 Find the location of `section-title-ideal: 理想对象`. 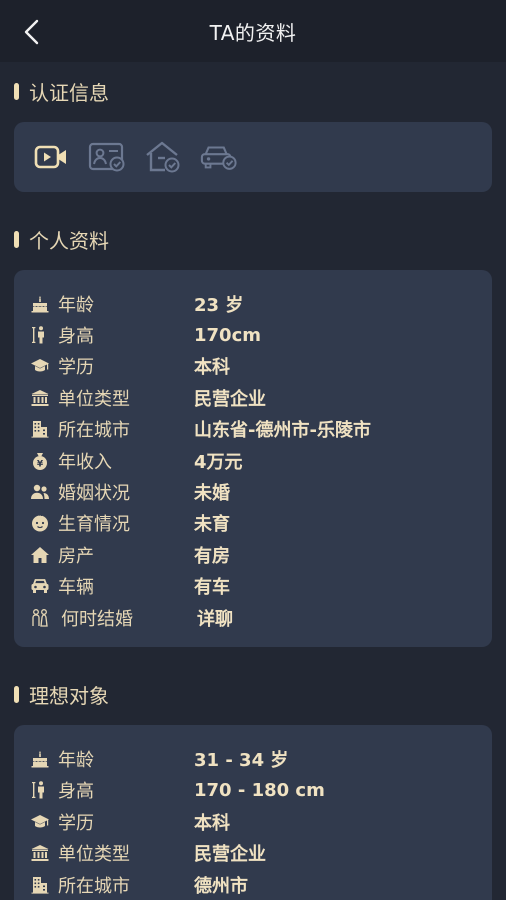

section-title-ideal: 理想对象 is located at coordinates (253, 694).